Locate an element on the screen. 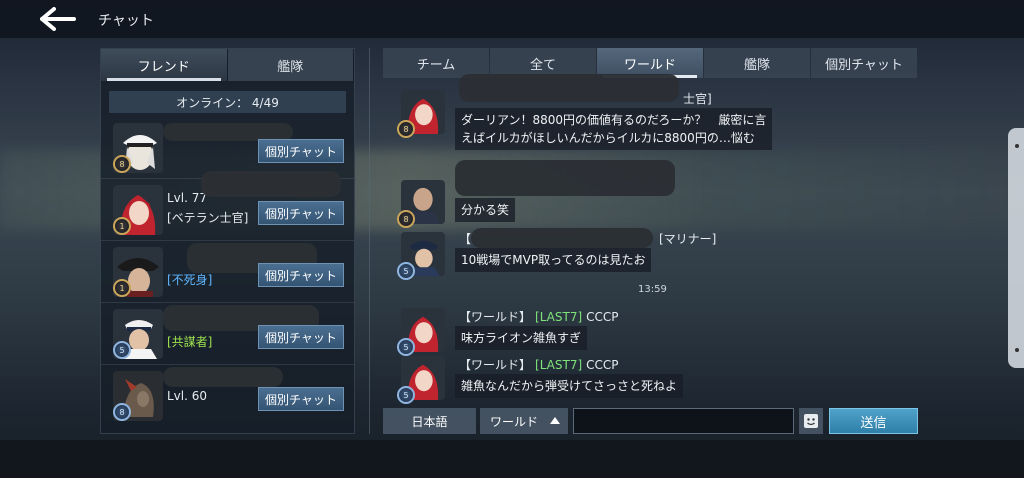 This screenshot has height=478, width=1024. friend-row: 8 個別チャット is located at coordinates (227, 148).